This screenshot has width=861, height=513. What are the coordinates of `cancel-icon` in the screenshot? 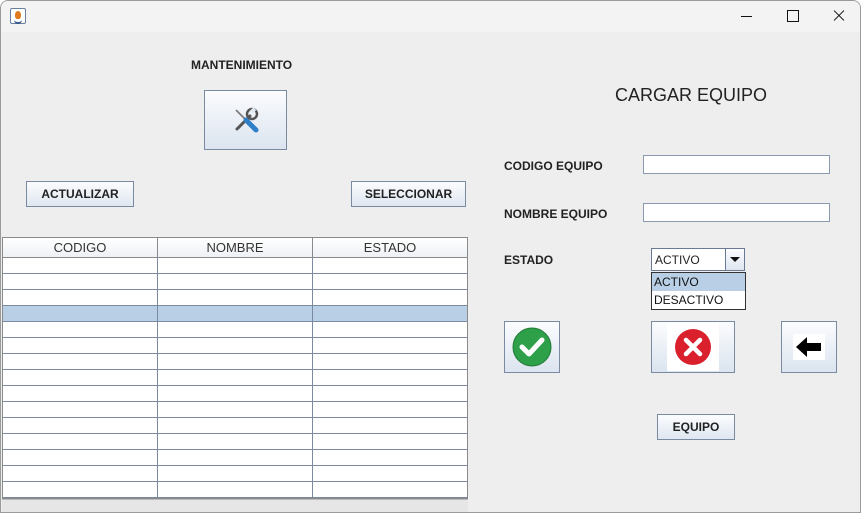 It's located at (693, 347).